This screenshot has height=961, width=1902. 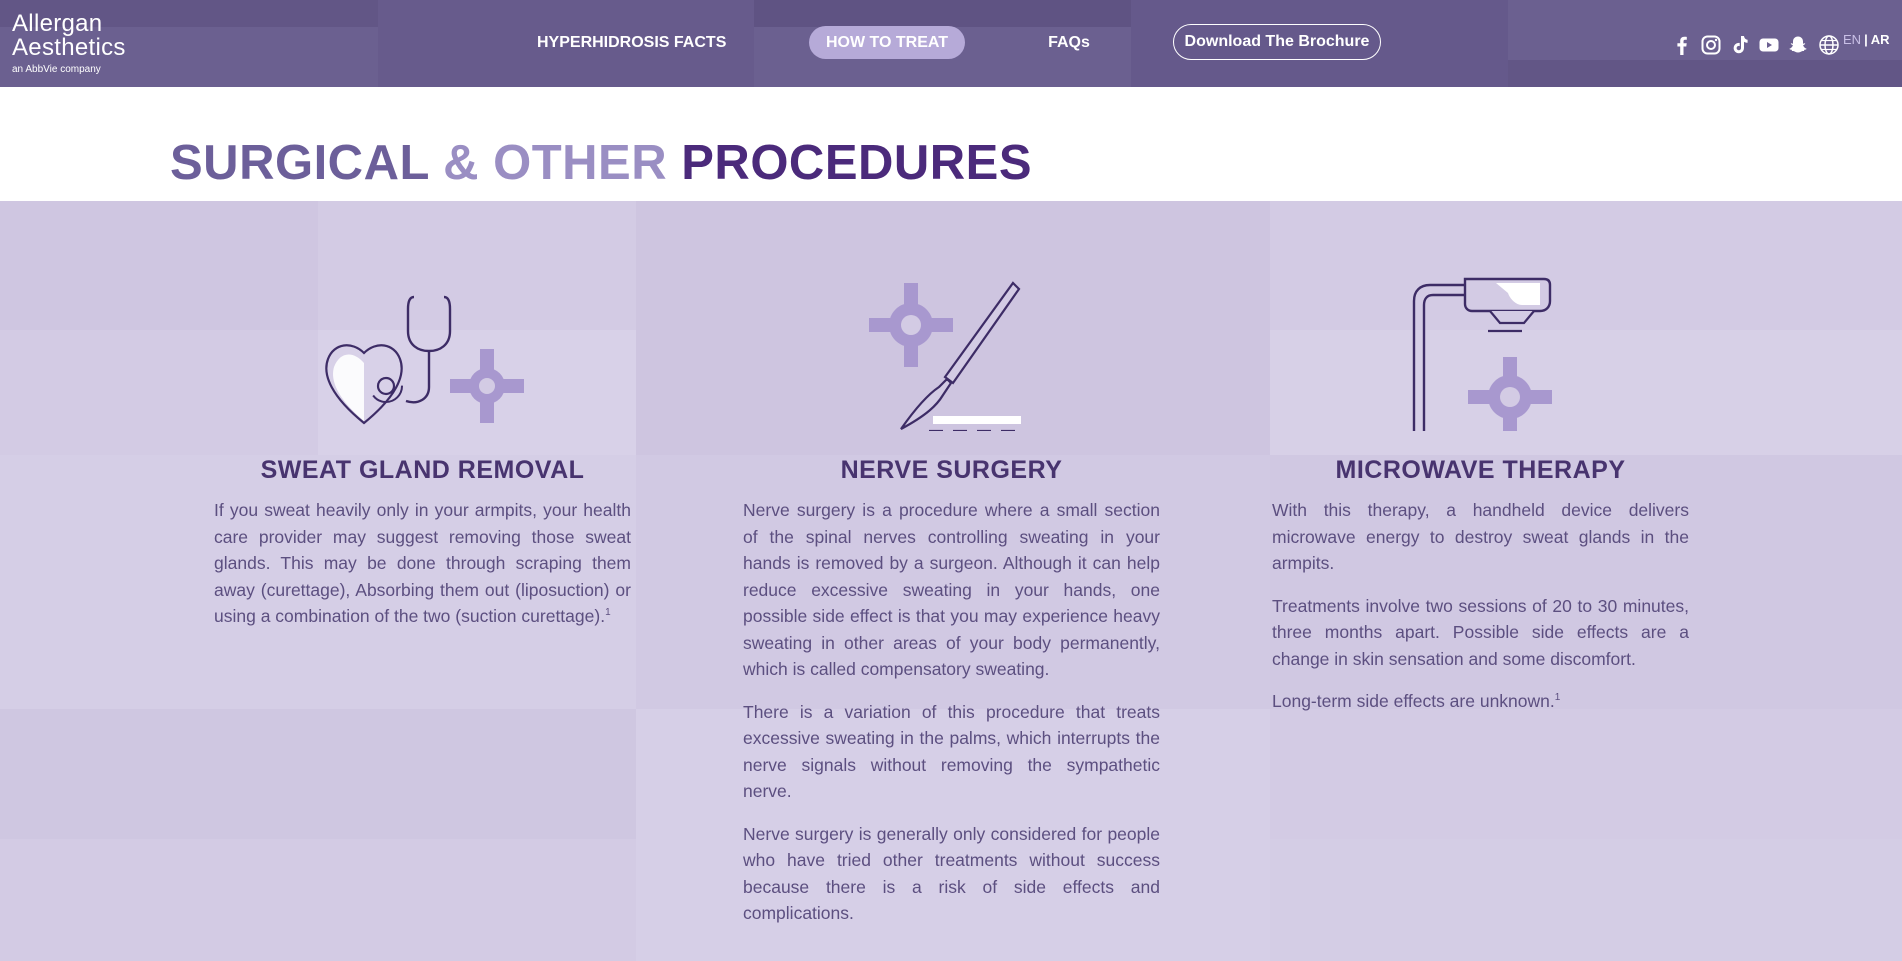 What do you see at coordinates (422, 351) in the screenshot?
I see `heart-stethoscope-icon` at bounding box center [422, 351].